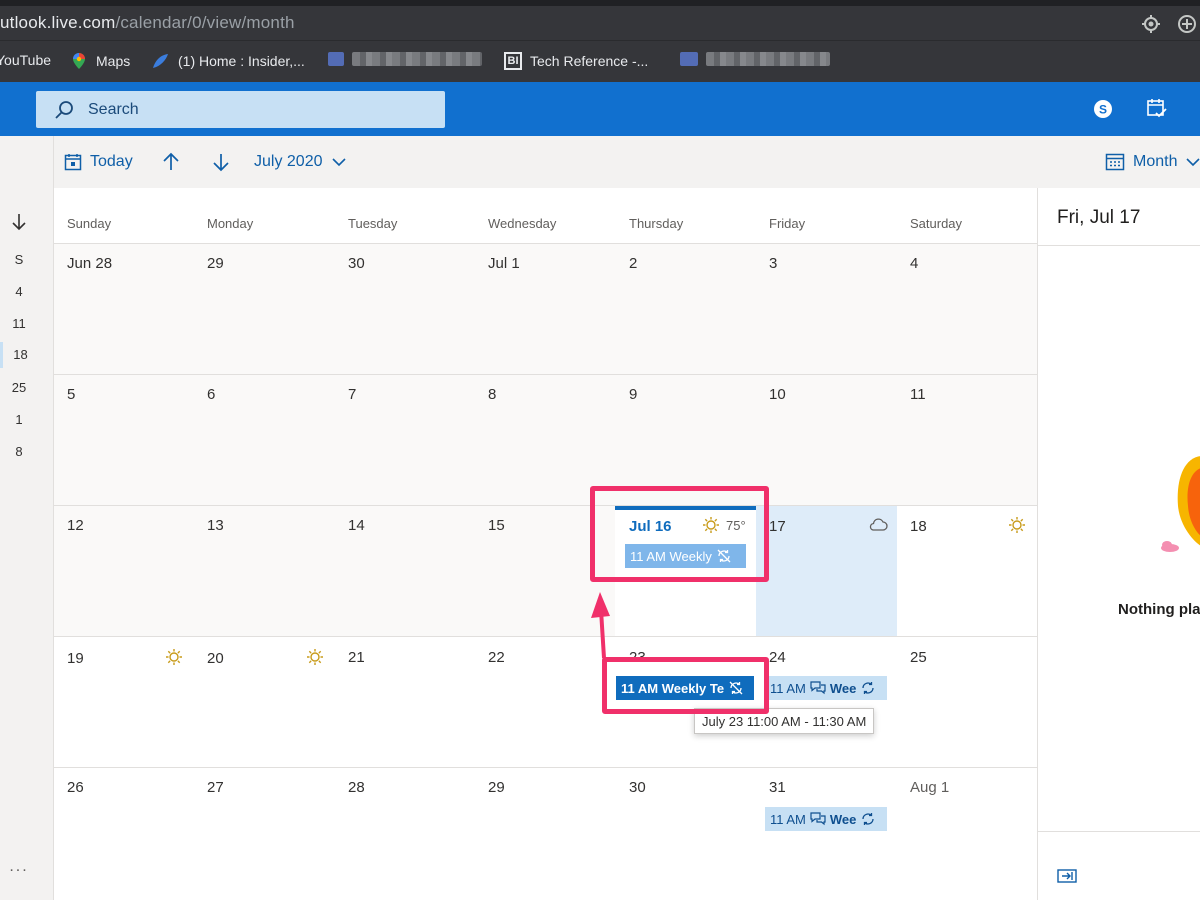 The width and height of the screenshot is (1200, 900). What do you see at coordinates (1119, 245) in the screenshot?
I see `pane-divider` at bounding box center [1119, 245].